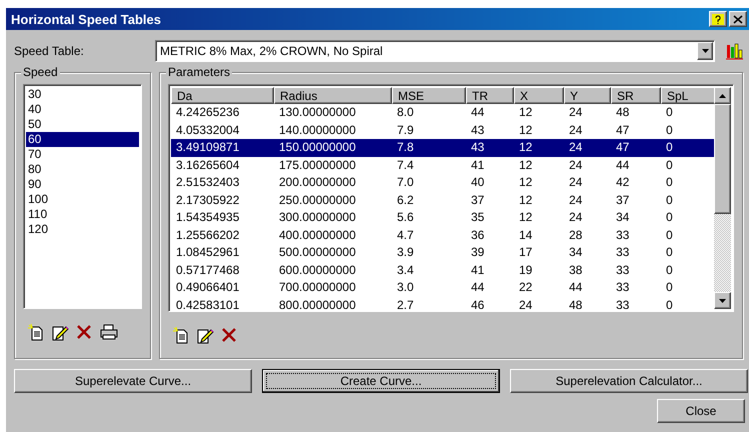 The width and height of the screenshot is (749, 432). Describe the element at coordinates (442, 200) in the screenshot. I see `table-row: 2.17305922 250.00000000 6.2 37 12 24 37 0` at that location.